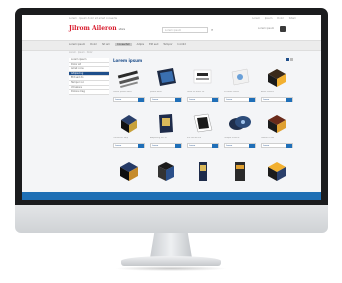  Describe the element at coordinates (166, 138) in the screenshot. I see `product-name: Adipiscing elit se` at that location.